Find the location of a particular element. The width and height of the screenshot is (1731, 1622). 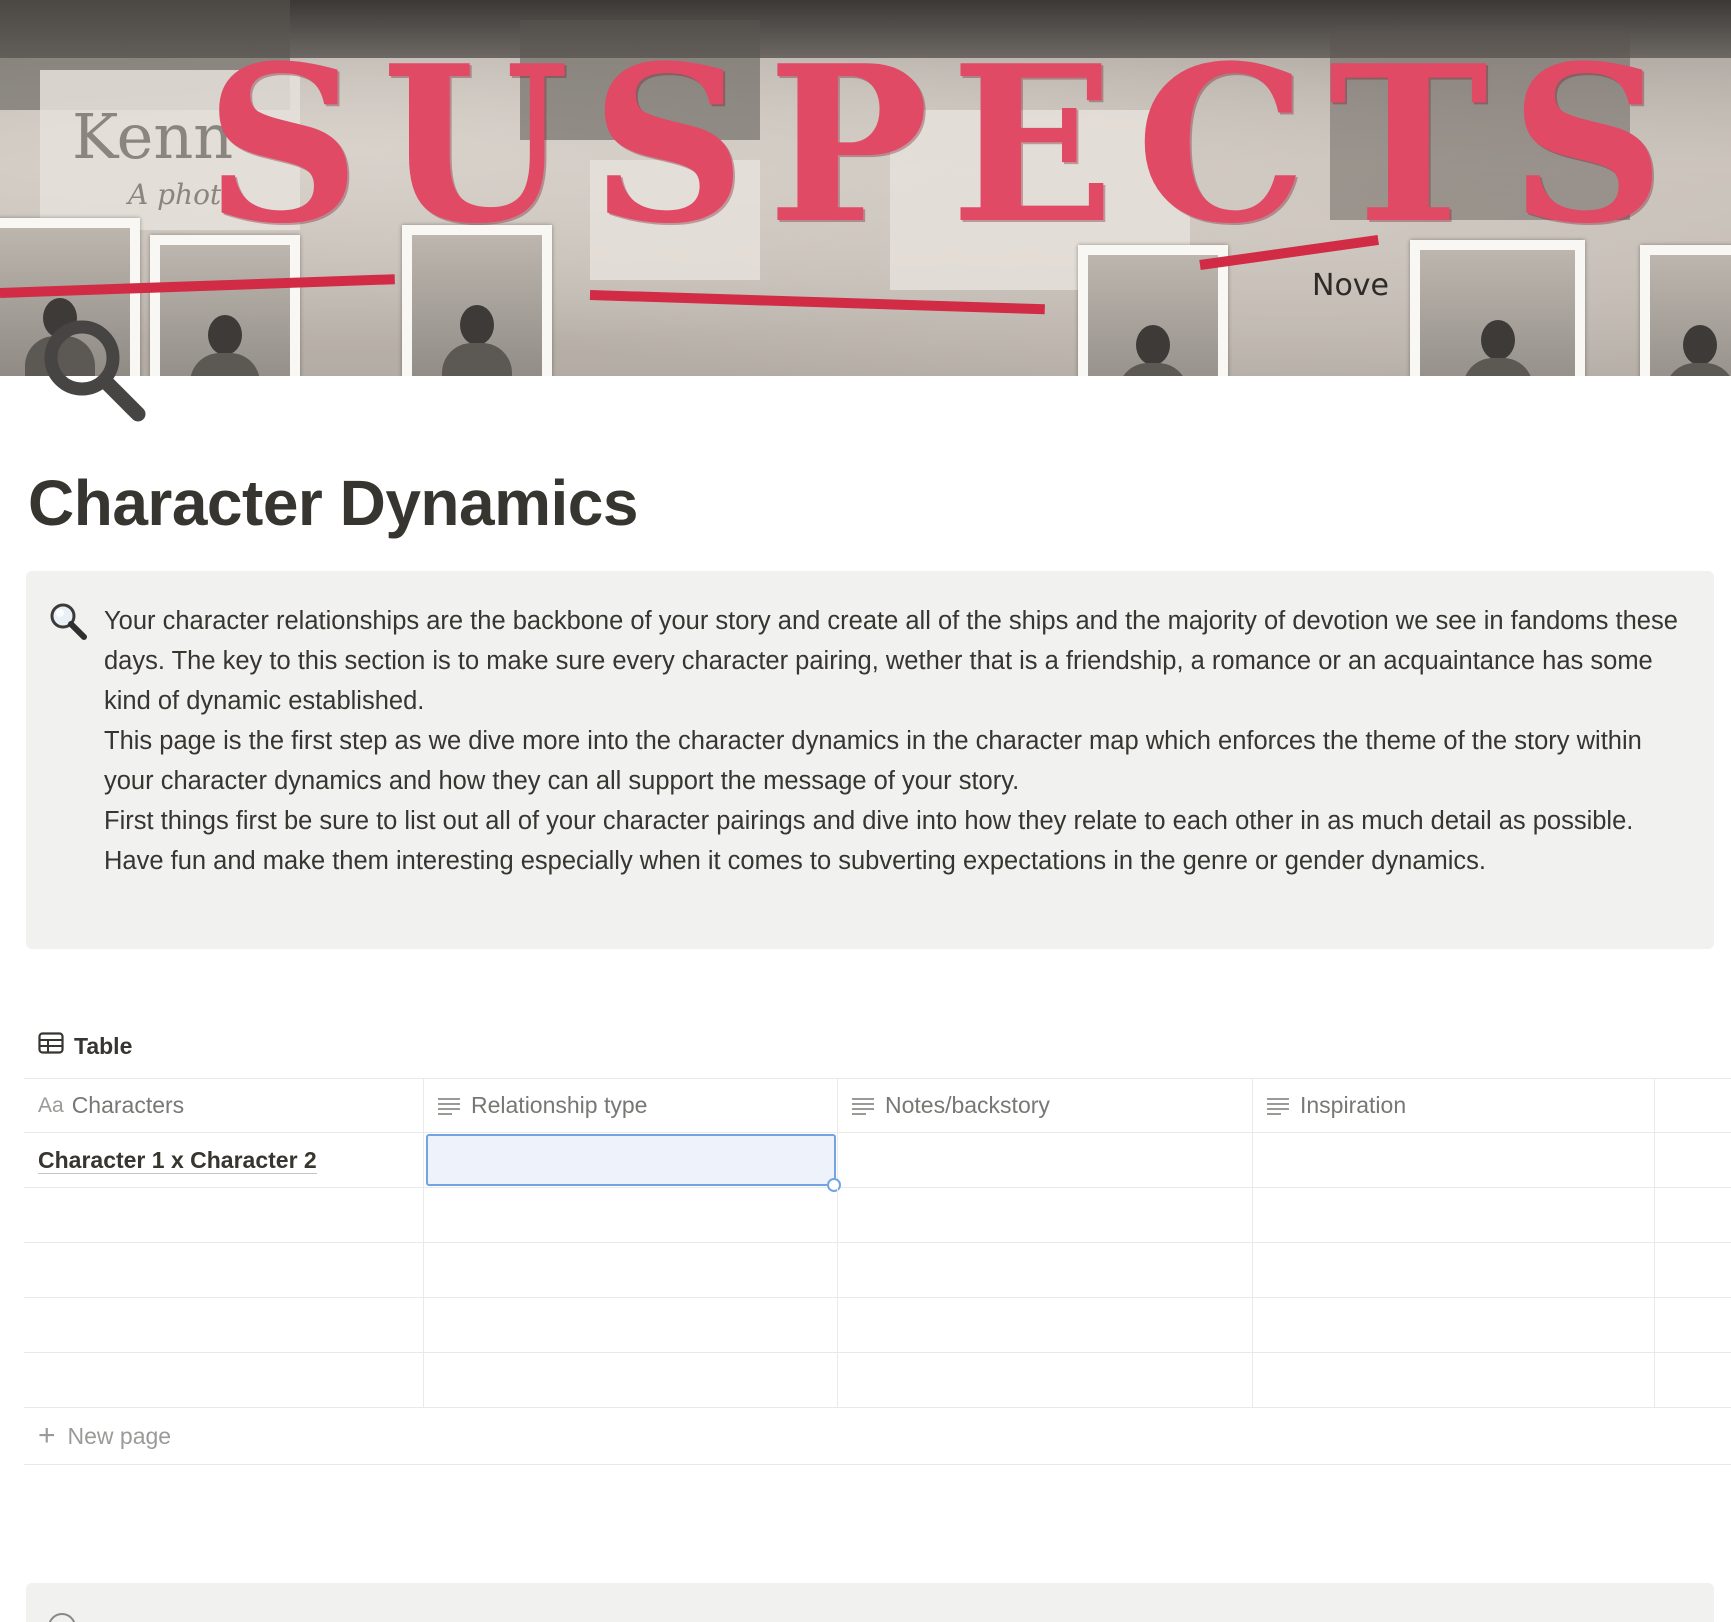

cover-suspects-lettering: S U S P E C T S is located at coordinates (935, 144).